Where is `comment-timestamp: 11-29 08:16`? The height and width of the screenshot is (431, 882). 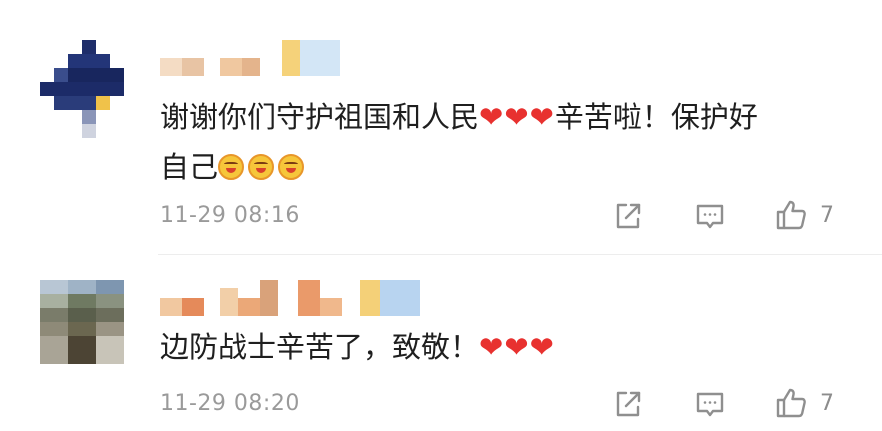 comment-timestamp: 11-29 08:16 is located at coordinates (230, 215).